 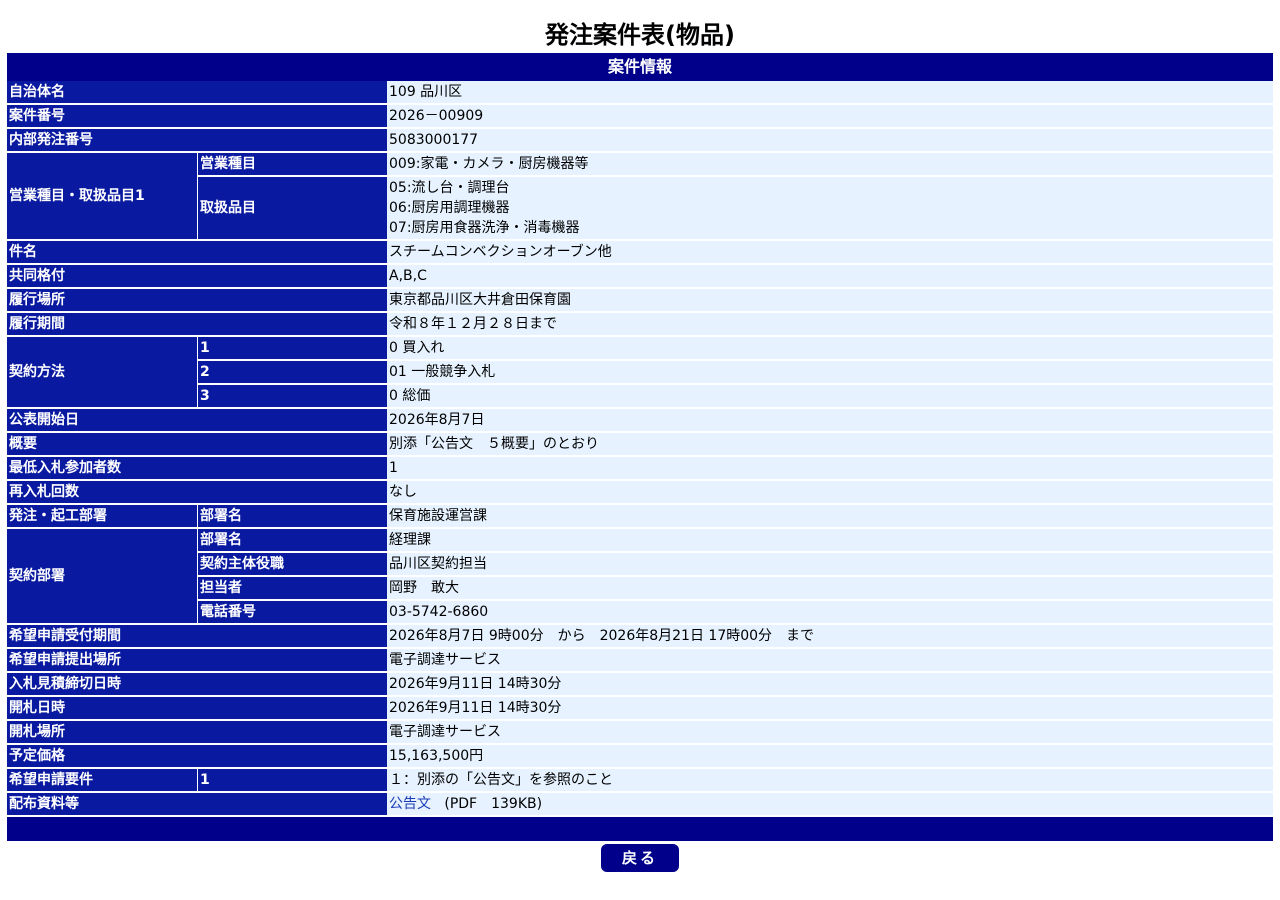 I want to click on row-yoken: 希望申請要件 1 １：別添の「公告文」を参照のこと, so click(x=640, y=780).